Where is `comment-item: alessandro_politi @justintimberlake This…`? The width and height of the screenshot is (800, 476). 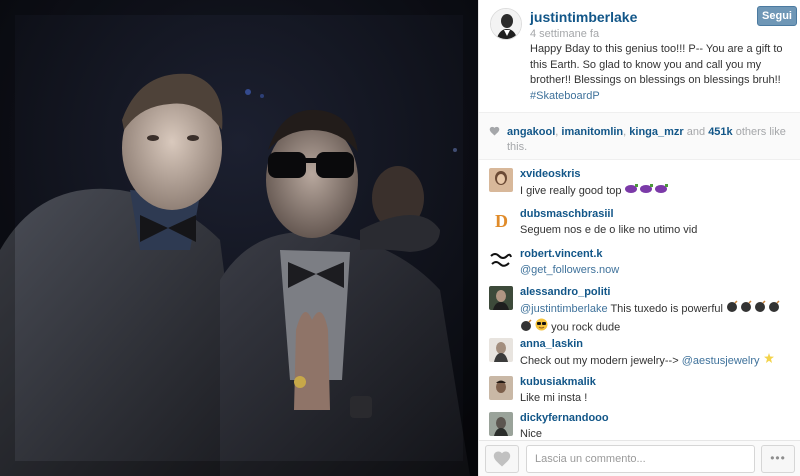 comment-item: alessandro_politi @justintimberlake This… is located at coordinates (639, 306).